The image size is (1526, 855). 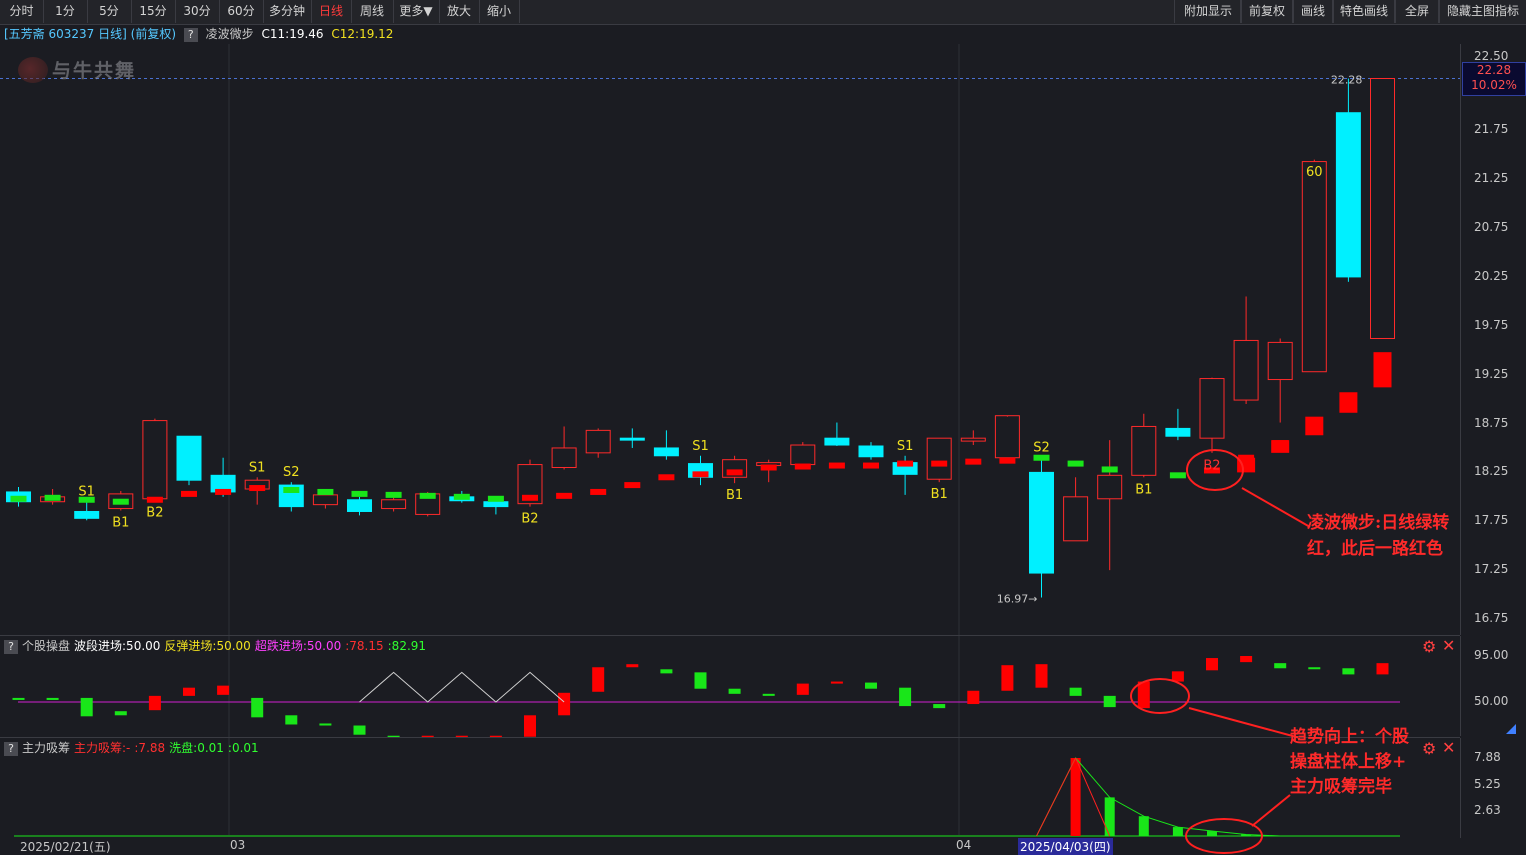 What do you see at coordinates (190, 35) in the screenshot?
I see `indicator-help-button: ?` at bounding box center [190, 35].